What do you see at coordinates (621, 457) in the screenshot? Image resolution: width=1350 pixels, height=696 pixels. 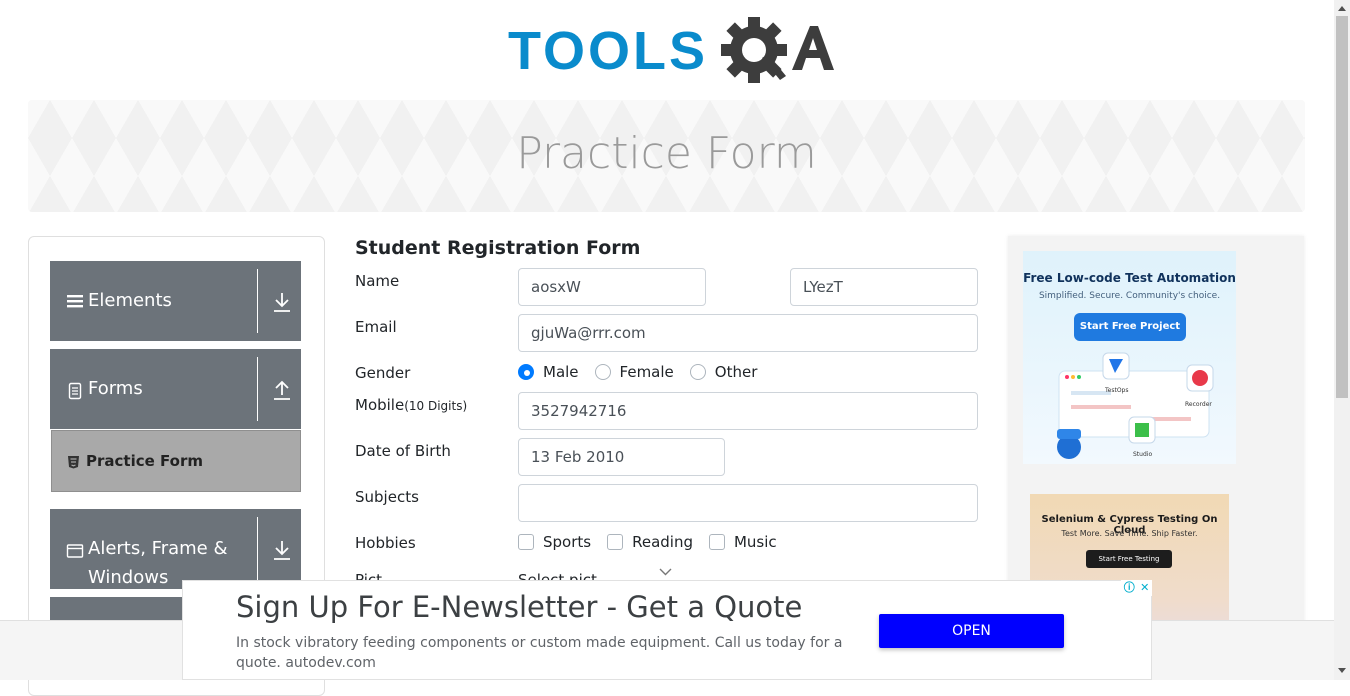 I see `date-of-birth-input: 13 Feb 2010` at bounding box center [621, 457].